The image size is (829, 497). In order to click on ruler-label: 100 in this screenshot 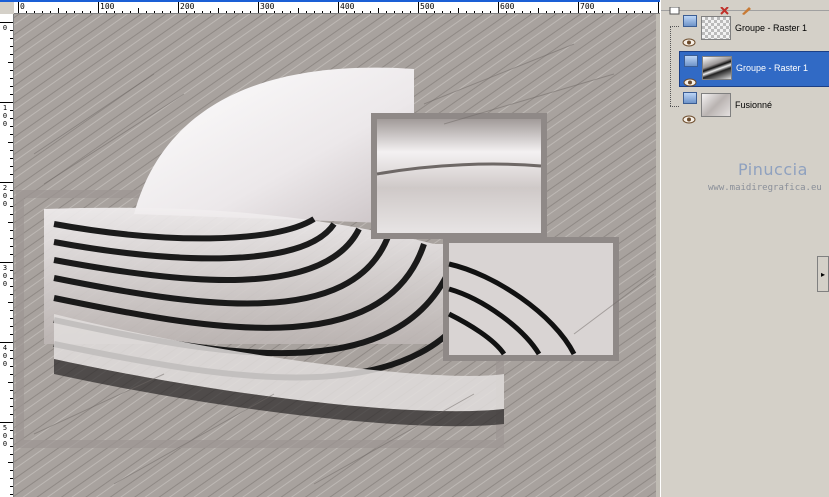, I will do `click(107, 6)`.